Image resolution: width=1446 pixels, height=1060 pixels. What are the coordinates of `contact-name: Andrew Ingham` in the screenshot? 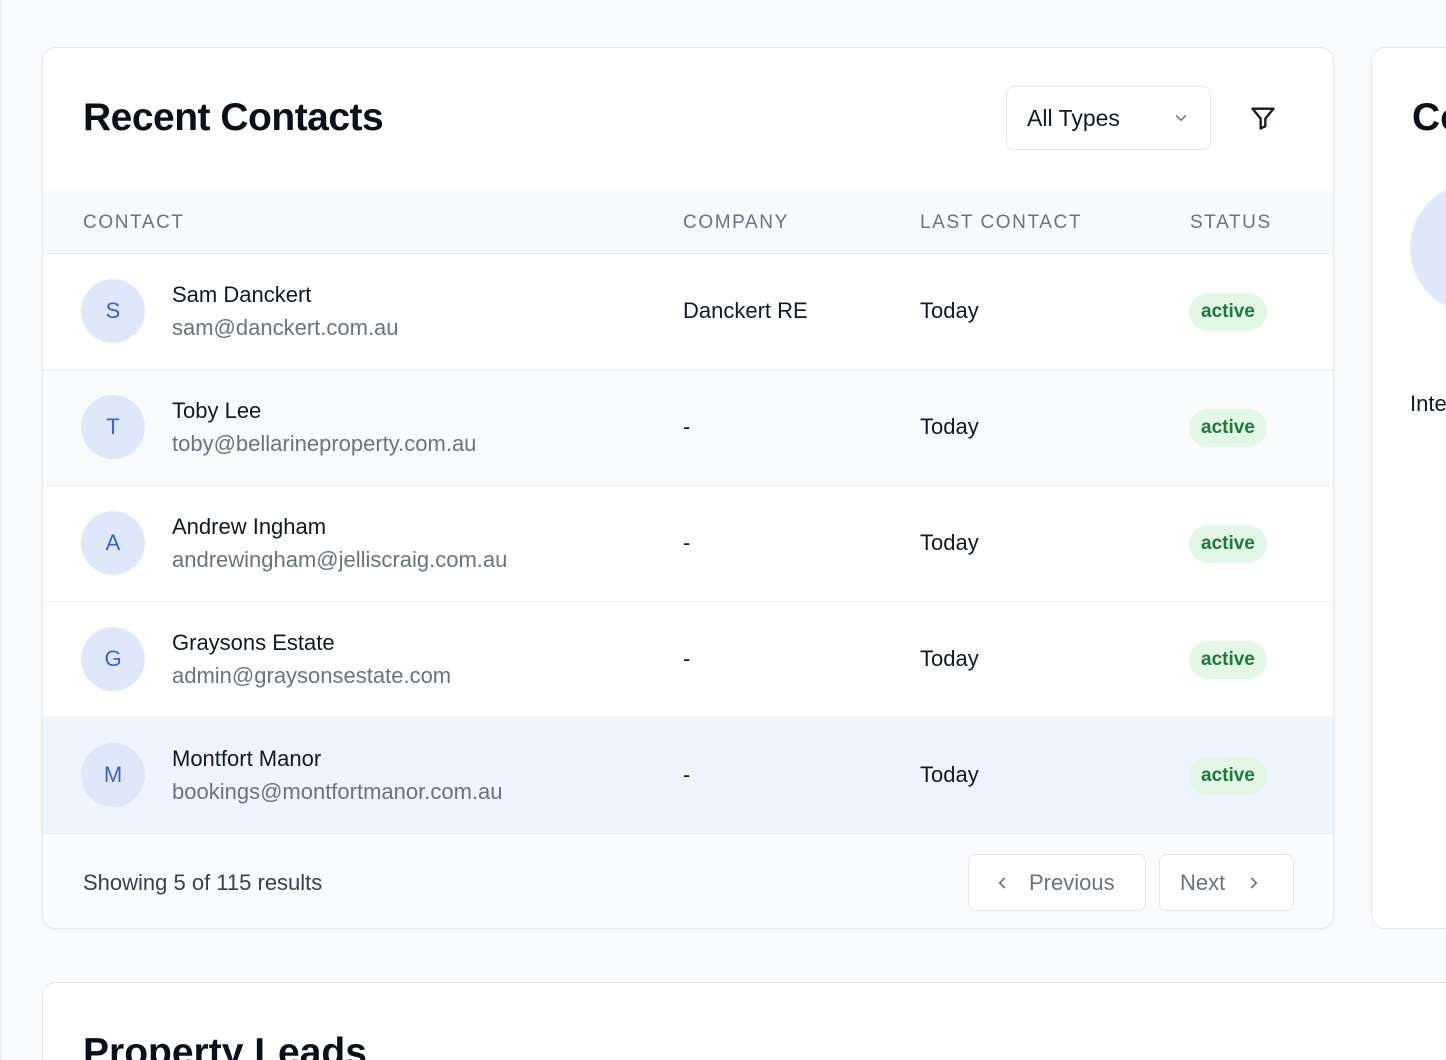 It's located at (249, 526).